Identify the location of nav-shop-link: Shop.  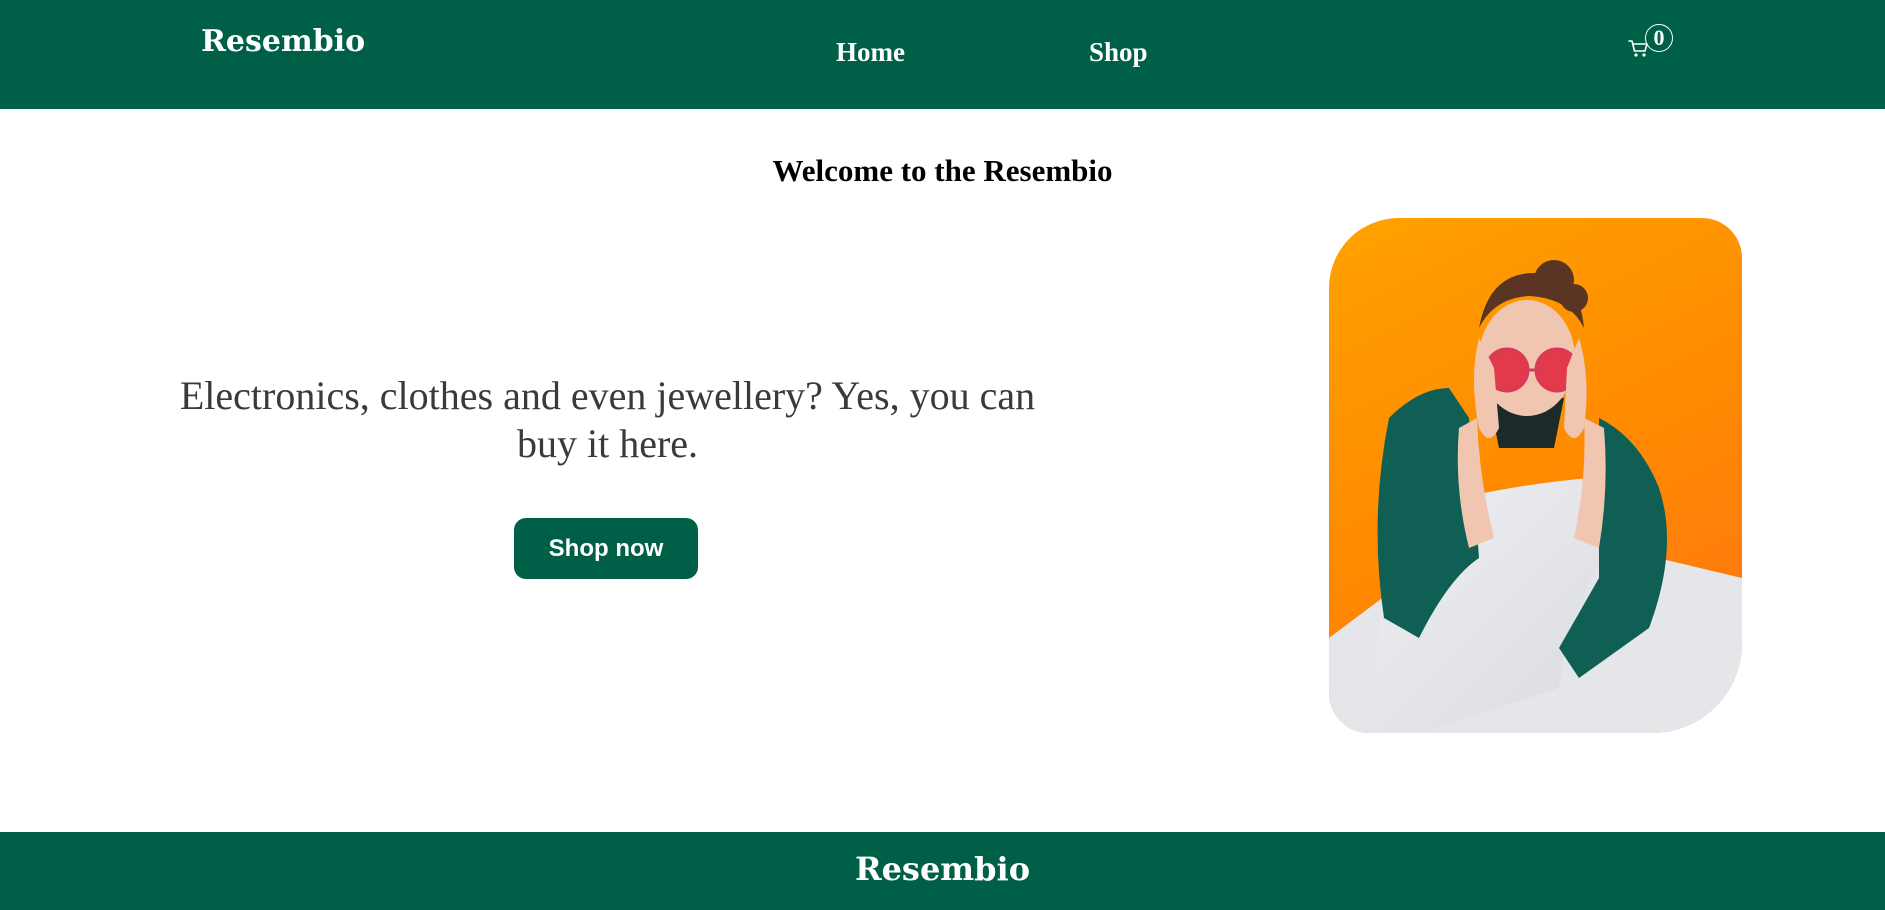
(1118, 52).